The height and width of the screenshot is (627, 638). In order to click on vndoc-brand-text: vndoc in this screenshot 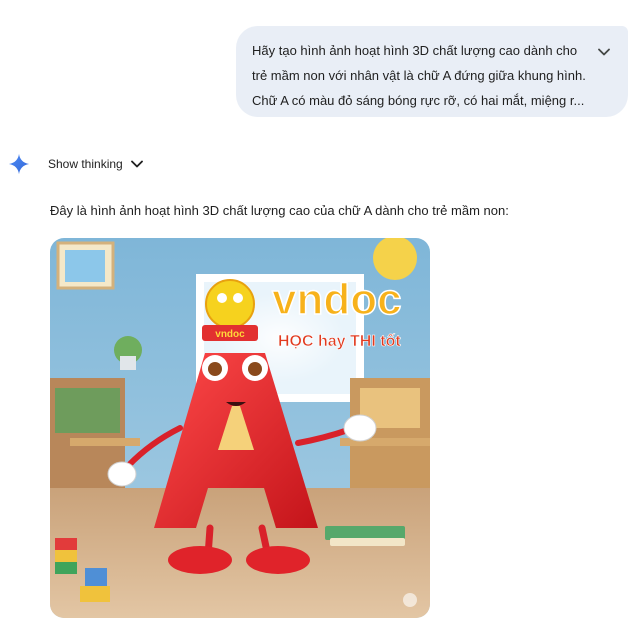, I will do `click(337, 299)`.